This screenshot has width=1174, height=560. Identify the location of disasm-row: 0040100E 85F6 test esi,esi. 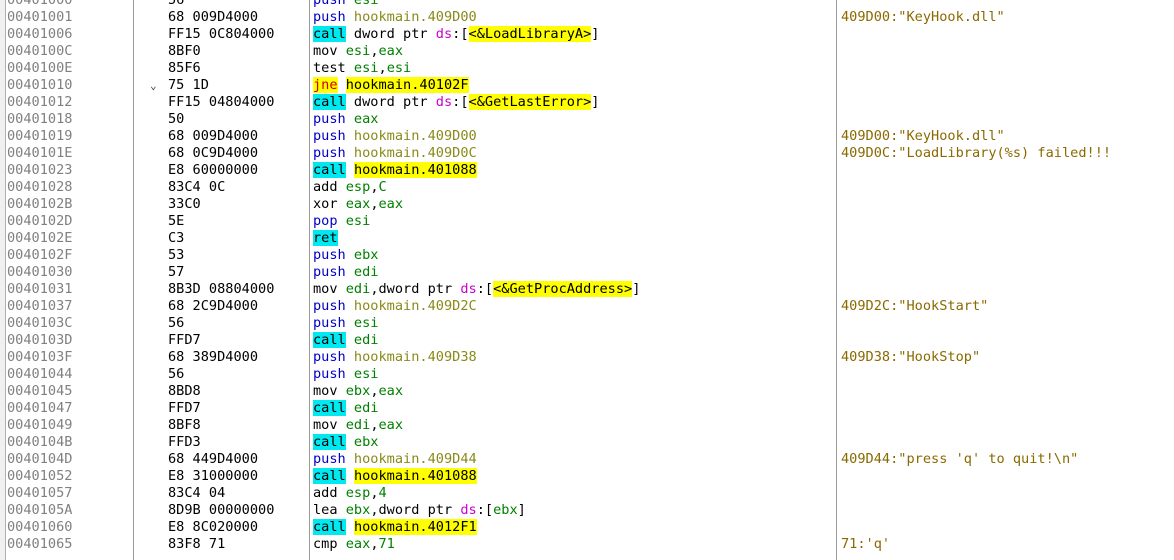
(587, 68).